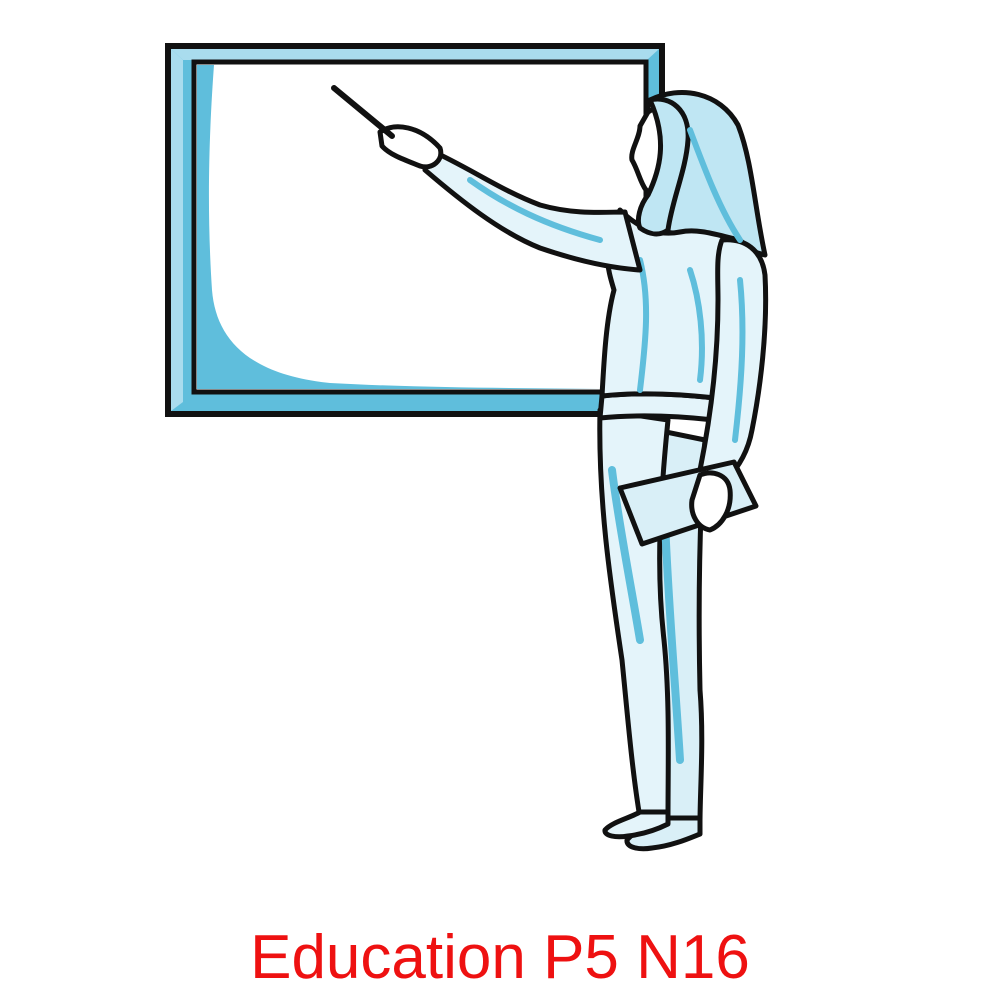 Image resolution: width=1000 pixels, height=1000 pixels. What do you see at coordinates (415, 54) in the screenshot?
I see `whiteboard-frame-bevel` at bounding box center [415, 54].